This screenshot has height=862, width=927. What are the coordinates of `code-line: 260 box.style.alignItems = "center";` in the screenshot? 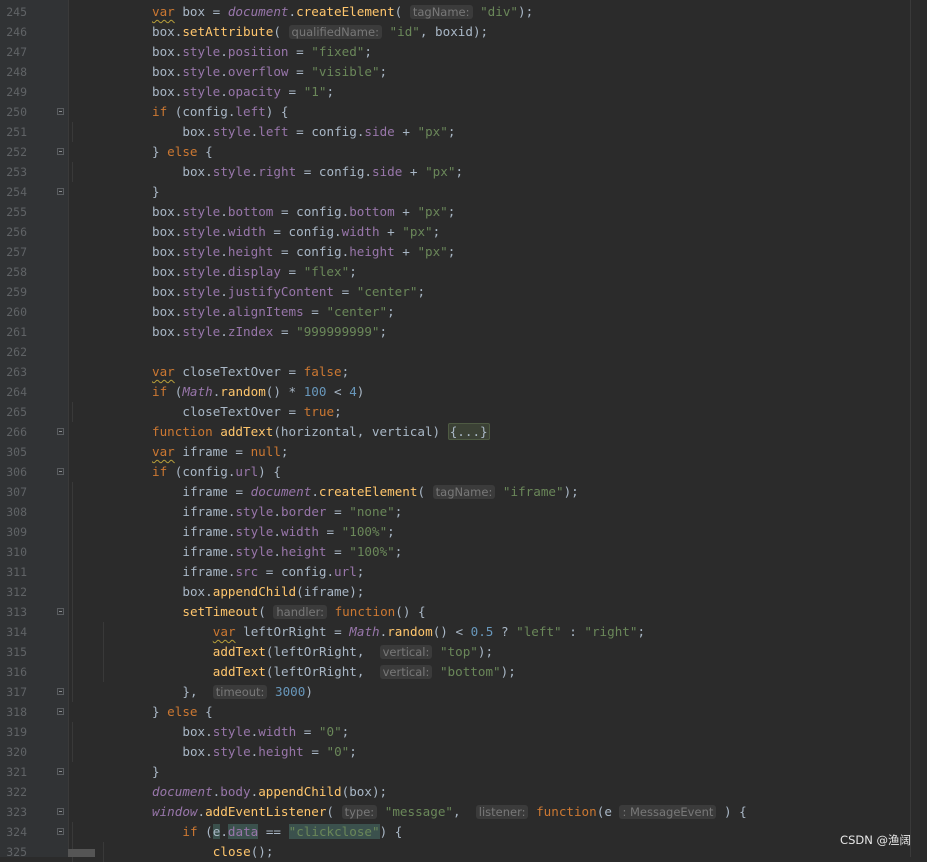 It's located at (455, 312).